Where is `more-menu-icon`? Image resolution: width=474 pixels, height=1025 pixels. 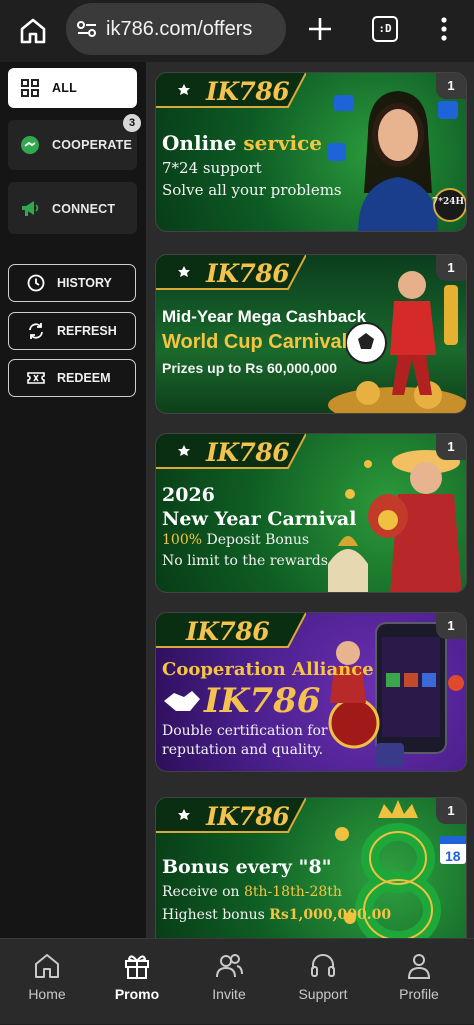
more-menu-icon is located at coordinates (444, 29).